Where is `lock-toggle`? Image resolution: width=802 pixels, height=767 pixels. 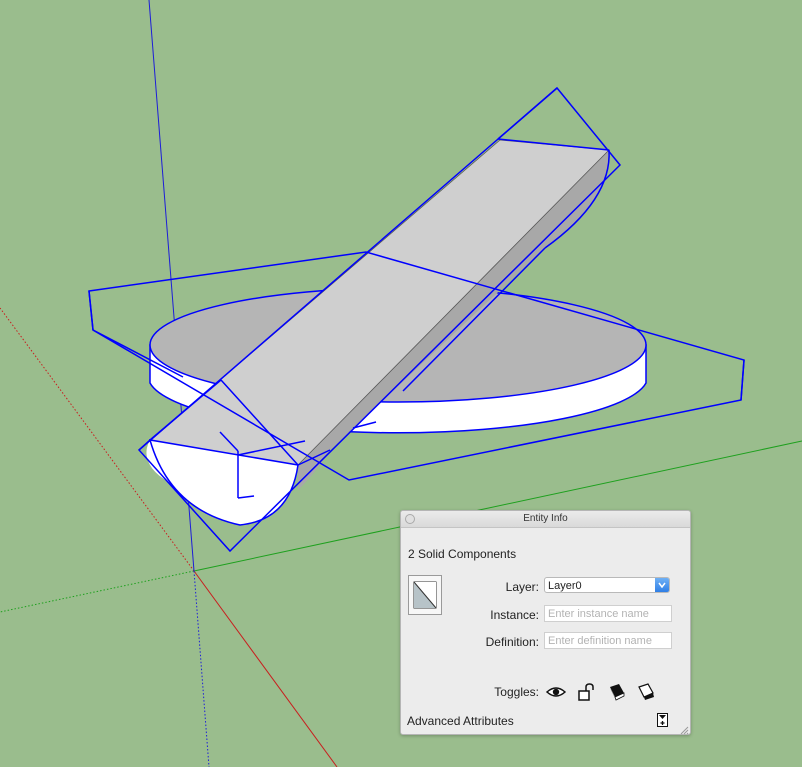
lock-toggle is located at coordinates (587, 692).